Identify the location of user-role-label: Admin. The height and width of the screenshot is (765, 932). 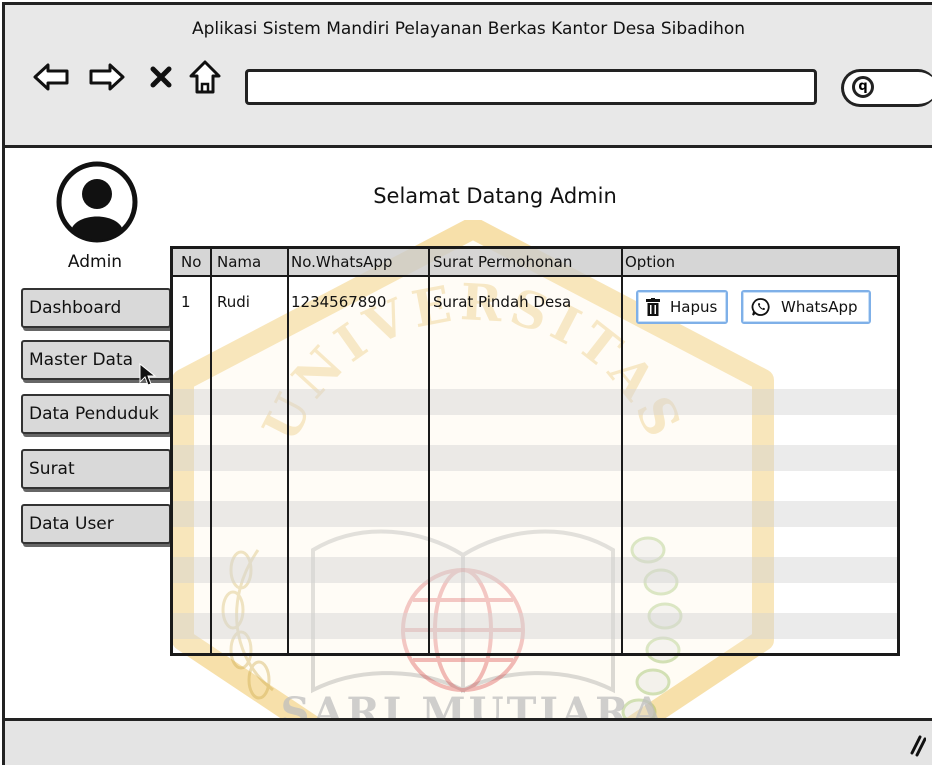
(95, 262).